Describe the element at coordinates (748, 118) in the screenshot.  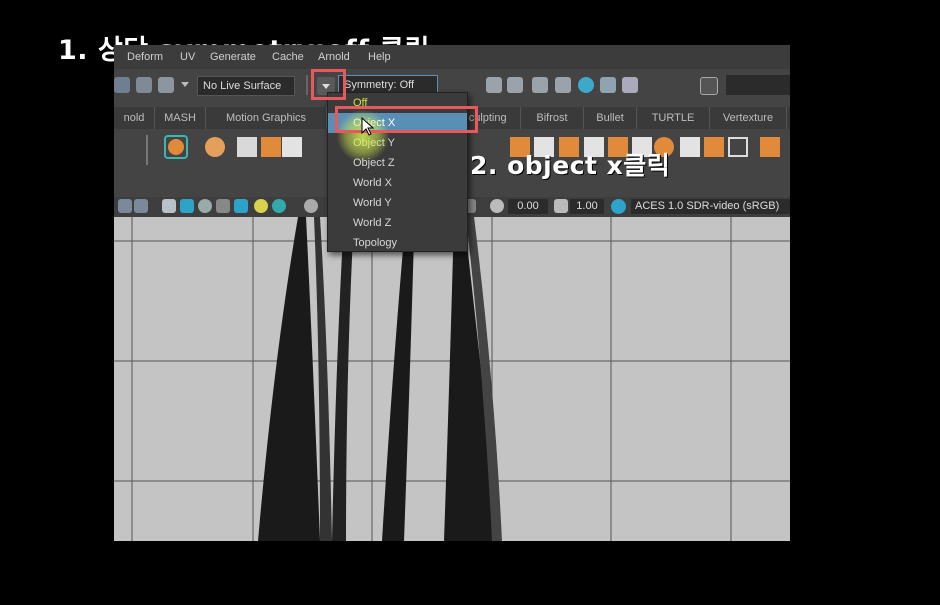
I see `tab-vertexture: Vertexture` at that location.